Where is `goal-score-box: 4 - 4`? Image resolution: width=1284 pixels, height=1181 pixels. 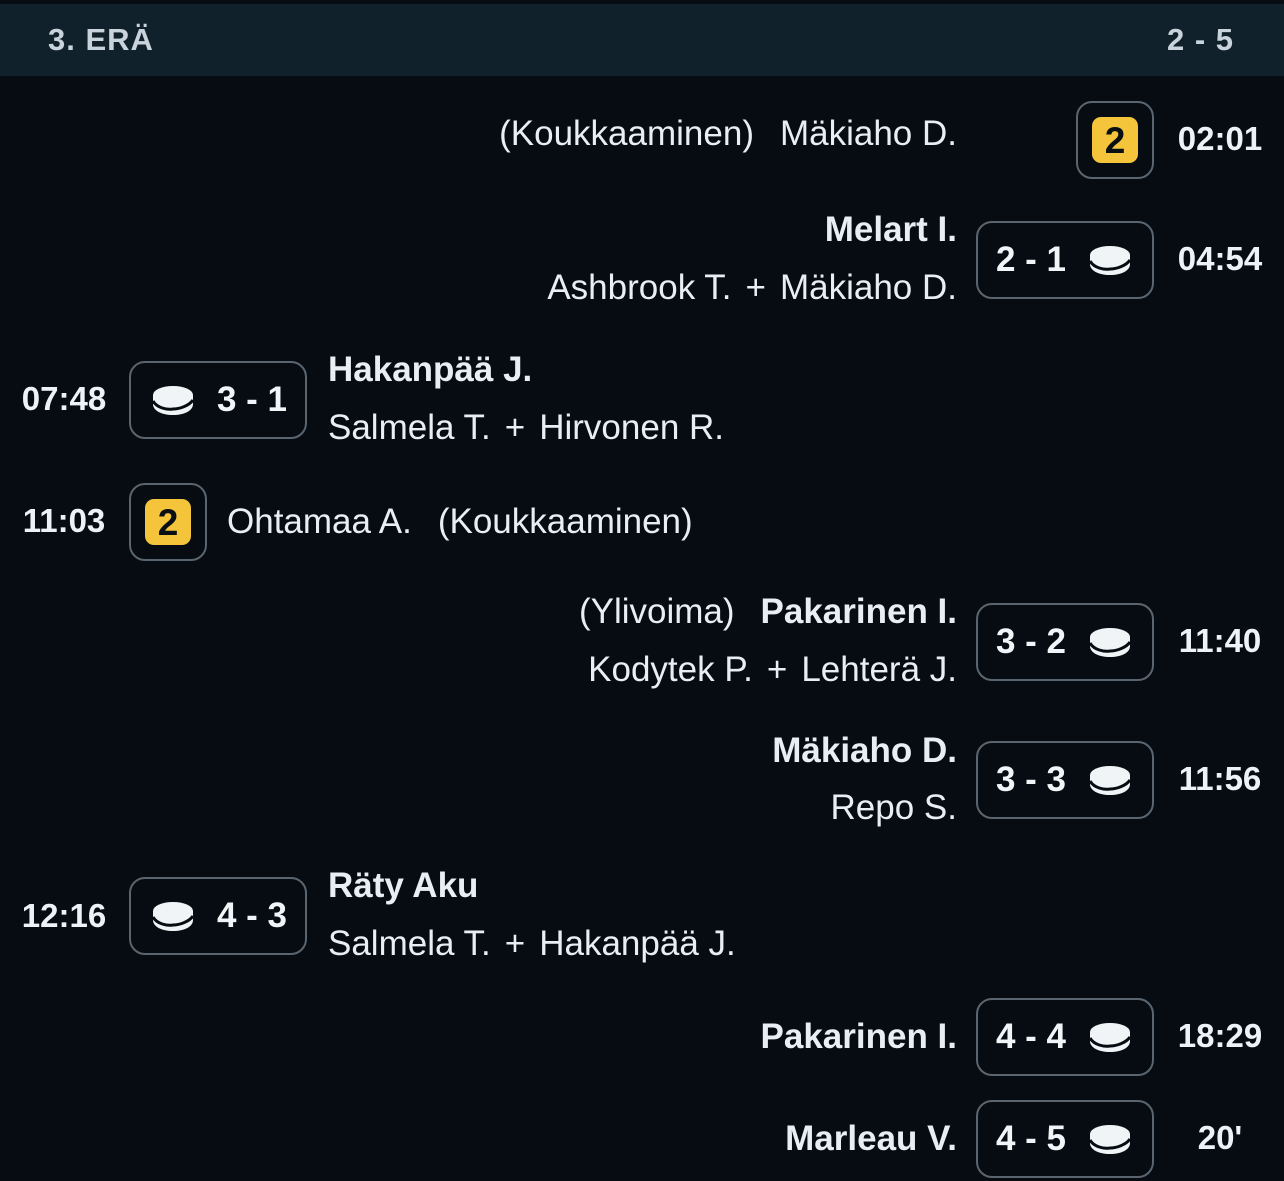 goal-score-box: 4 - 4 is located at coordinates (1065, 1037).